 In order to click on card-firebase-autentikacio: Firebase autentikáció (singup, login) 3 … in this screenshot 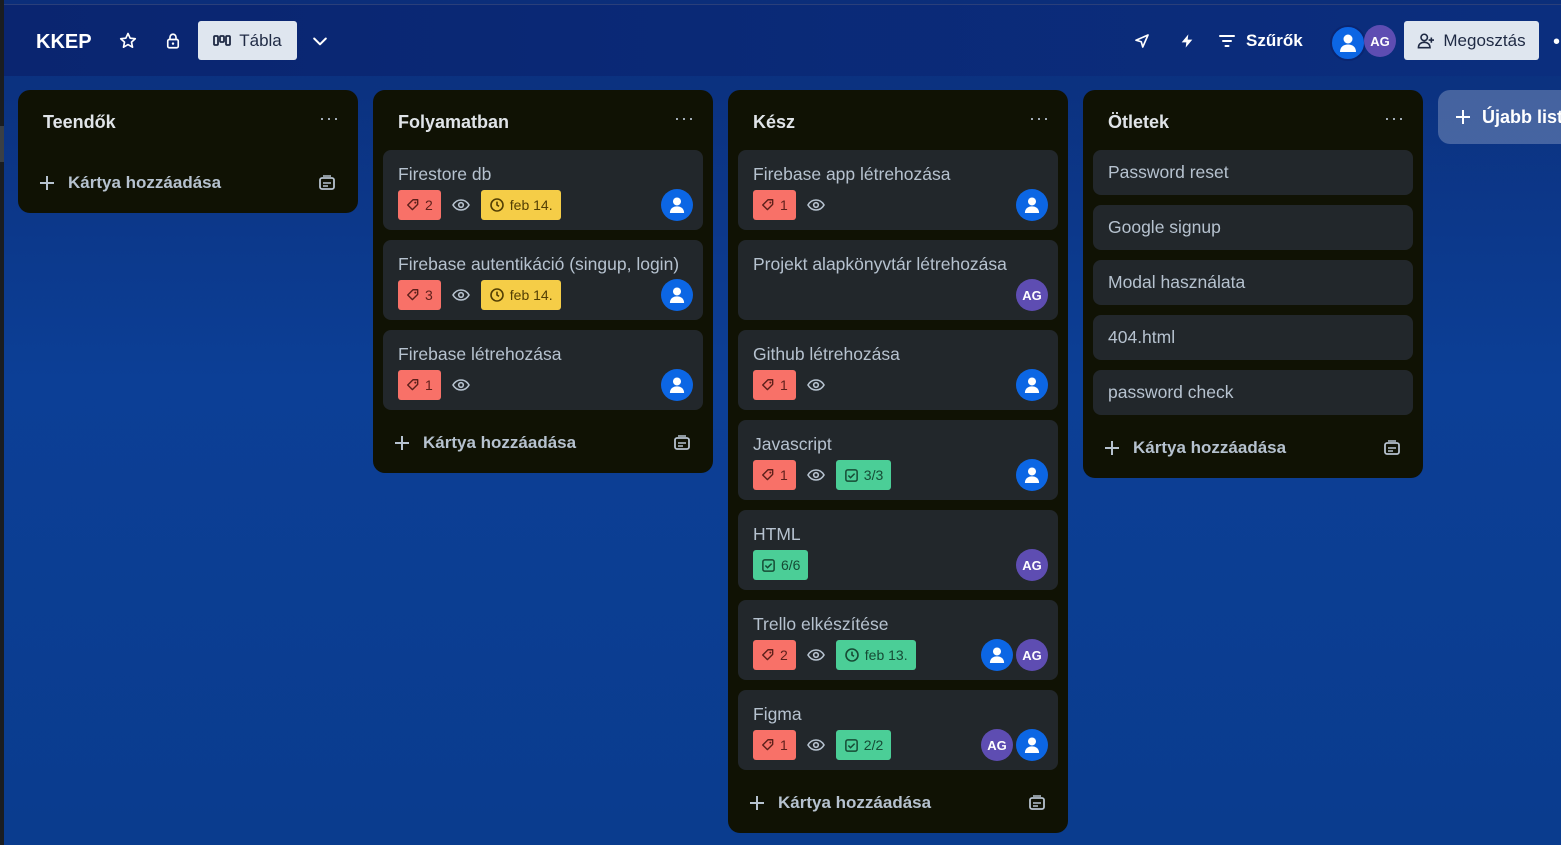, I will do `click(543, 280)`.